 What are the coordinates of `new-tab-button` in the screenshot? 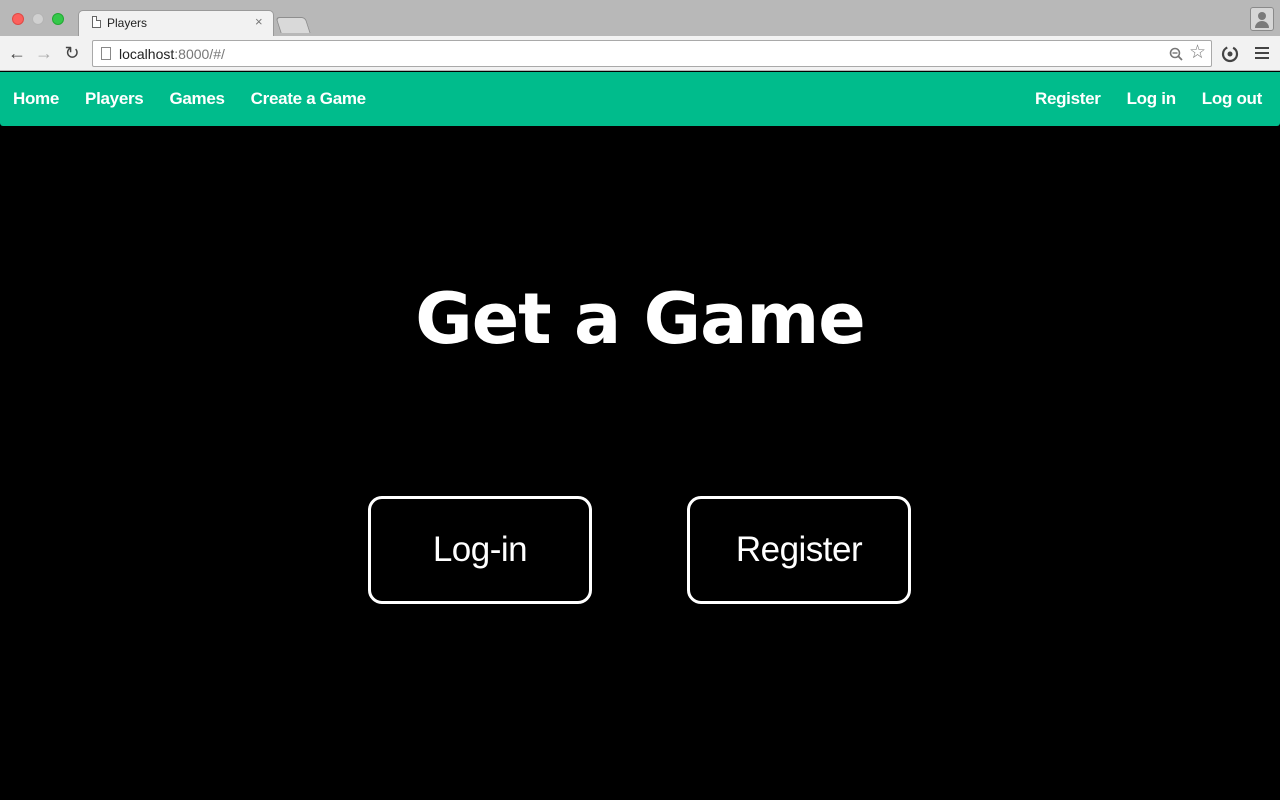 It's located at (293, 25).